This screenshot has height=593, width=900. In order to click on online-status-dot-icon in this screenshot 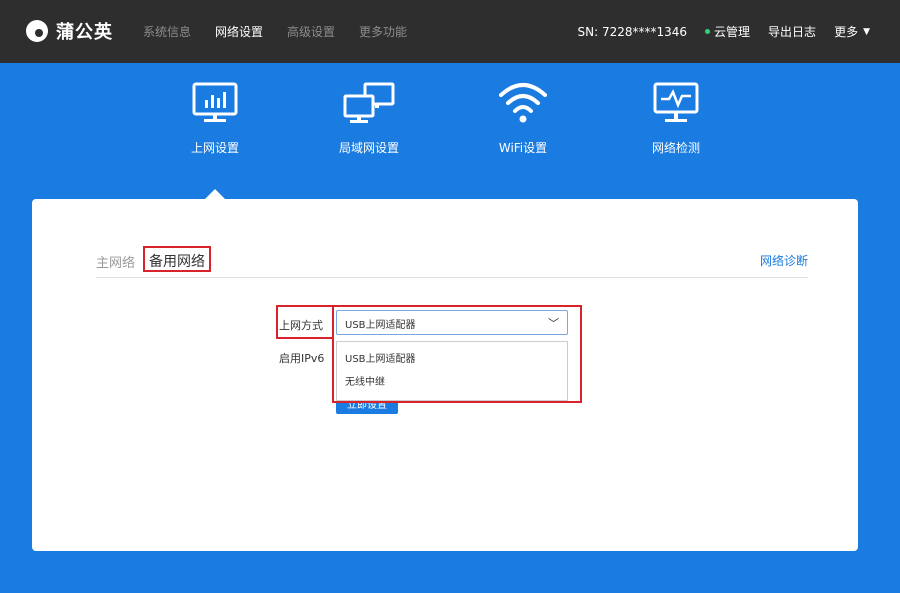, I will do `click(708, 31)`.